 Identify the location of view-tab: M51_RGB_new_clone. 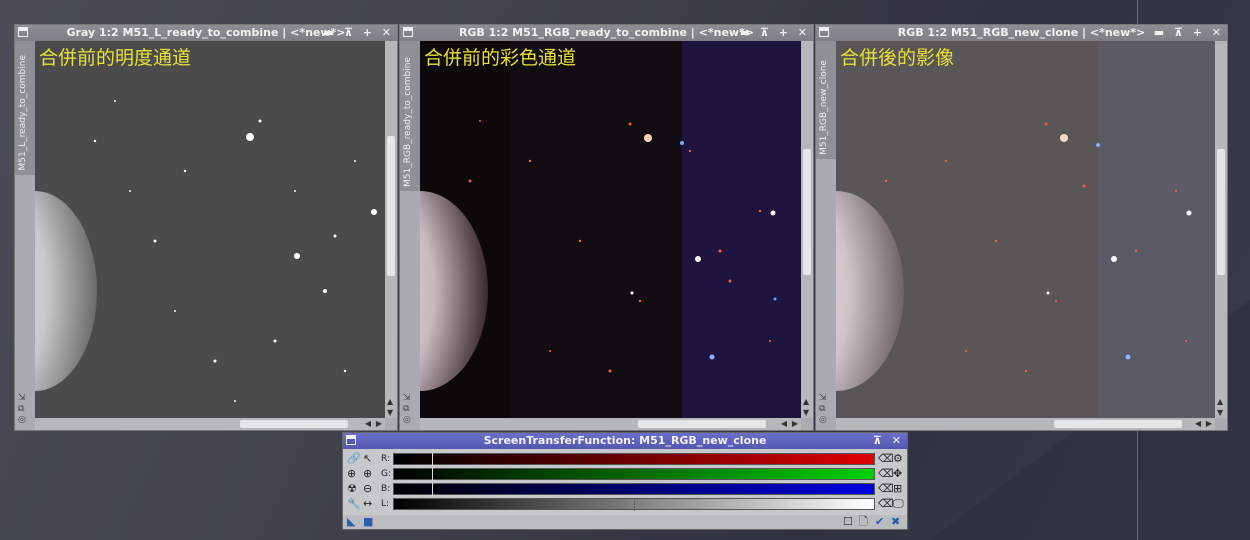
(827, 100).